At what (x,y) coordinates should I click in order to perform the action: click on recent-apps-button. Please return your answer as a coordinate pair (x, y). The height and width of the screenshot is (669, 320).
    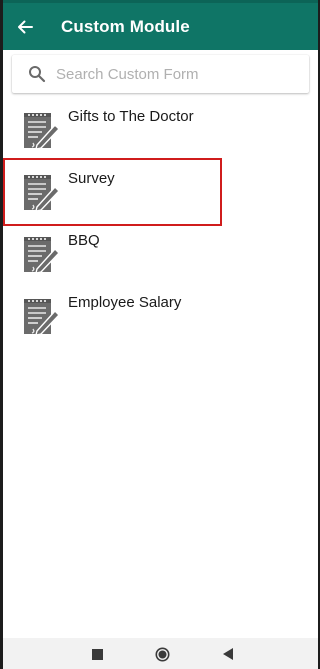
    Looking at the image, I should click on (97, 654).